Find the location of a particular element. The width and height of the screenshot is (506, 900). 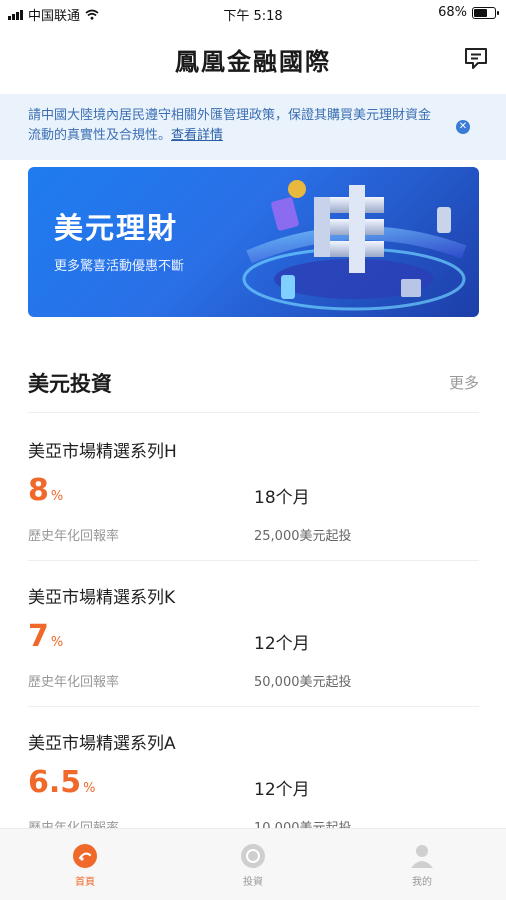

tab-label: 首頁 is located at coordinates (85, 882).